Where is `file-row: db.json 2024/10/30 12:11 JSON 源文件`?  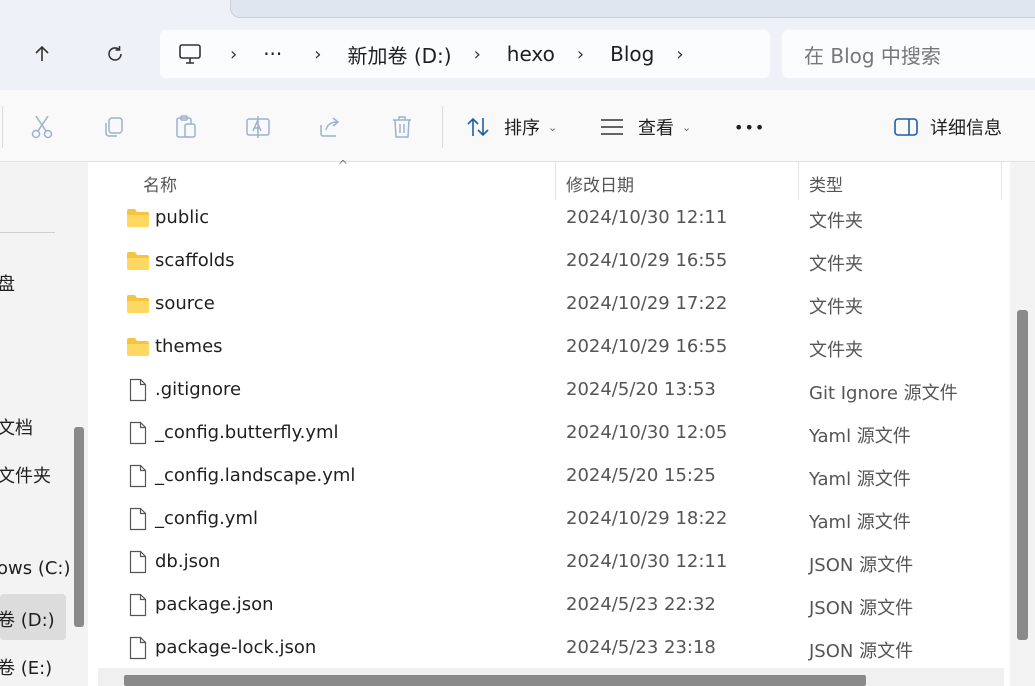 file-row: db.json 2024/10/30 12:11 JSON 源文件 is located at coordinates (551, 562).